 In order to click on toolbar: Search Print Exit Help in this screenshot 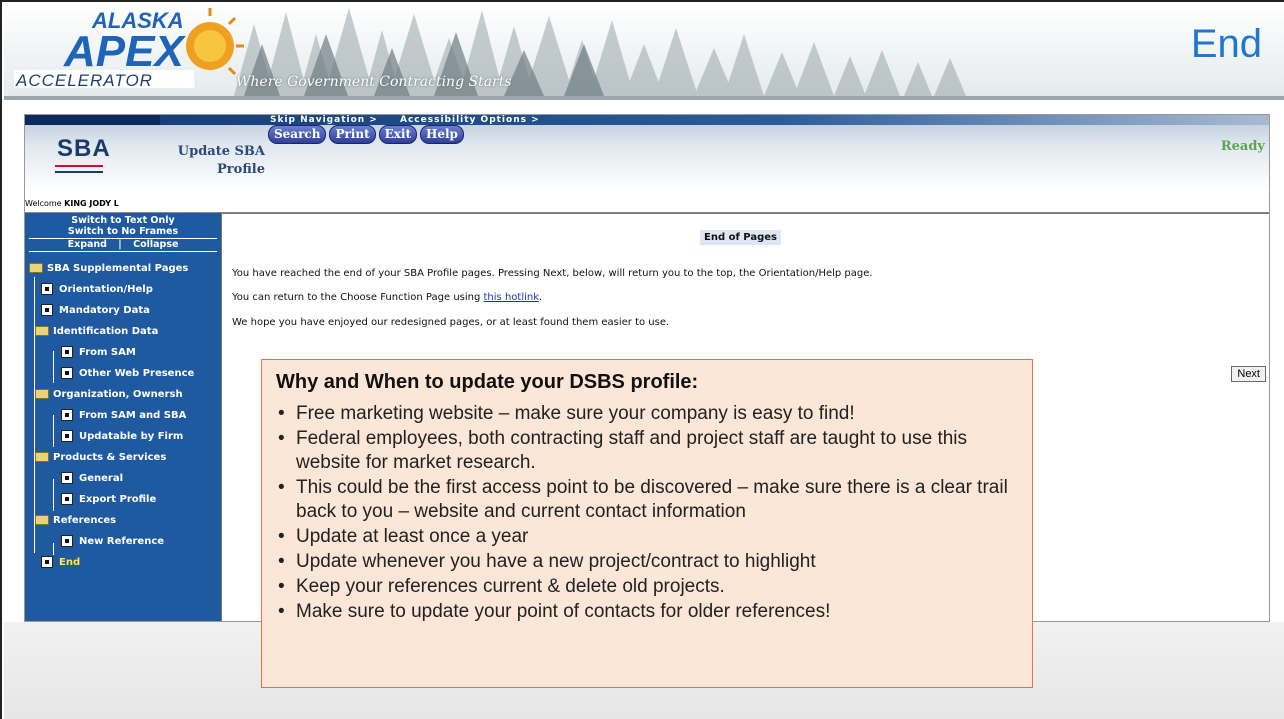, I will do `click(366, 134)`.